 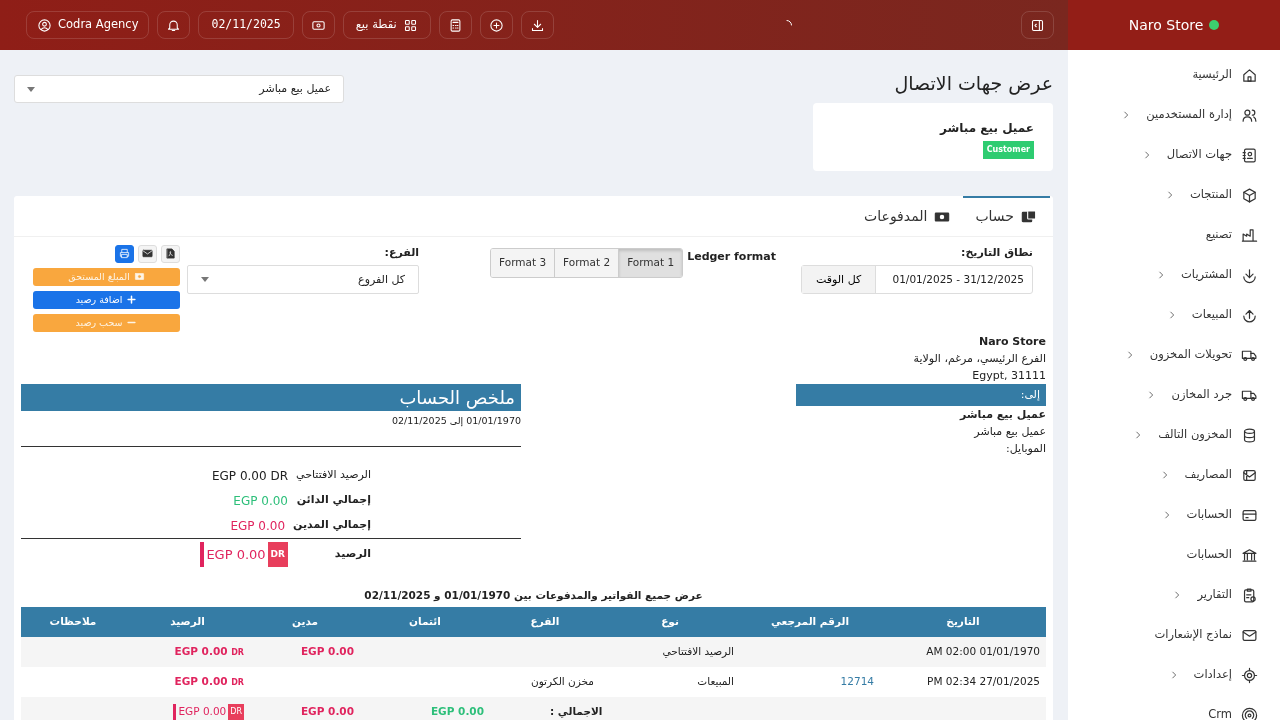 What do you see at coordinates (810, 621) in the screenshot?
I see `column-header: الرقم المرجعي` at bounding box center [810, 621].